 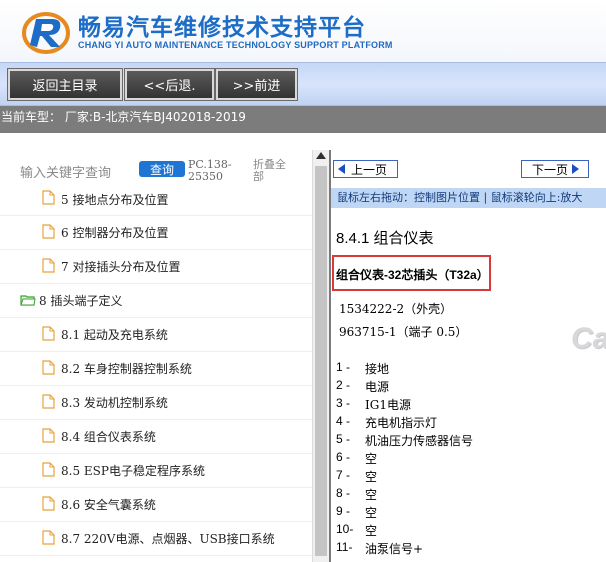 I want to click on pin-description: IG1电源, so click(x=388, y=405).